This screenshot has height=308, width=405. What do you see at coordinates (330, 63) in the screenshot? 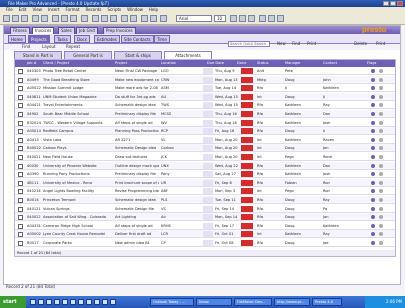
I see `col-contact: Contact` at bounding box center [330, 63].